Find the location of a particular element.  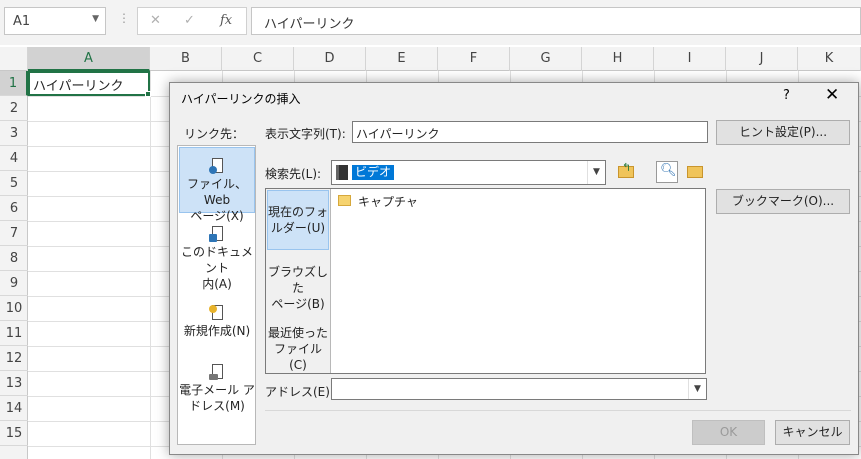

tab-browsed-pages: ブラウズした ページ(B) is located at coordinates (298, 285).